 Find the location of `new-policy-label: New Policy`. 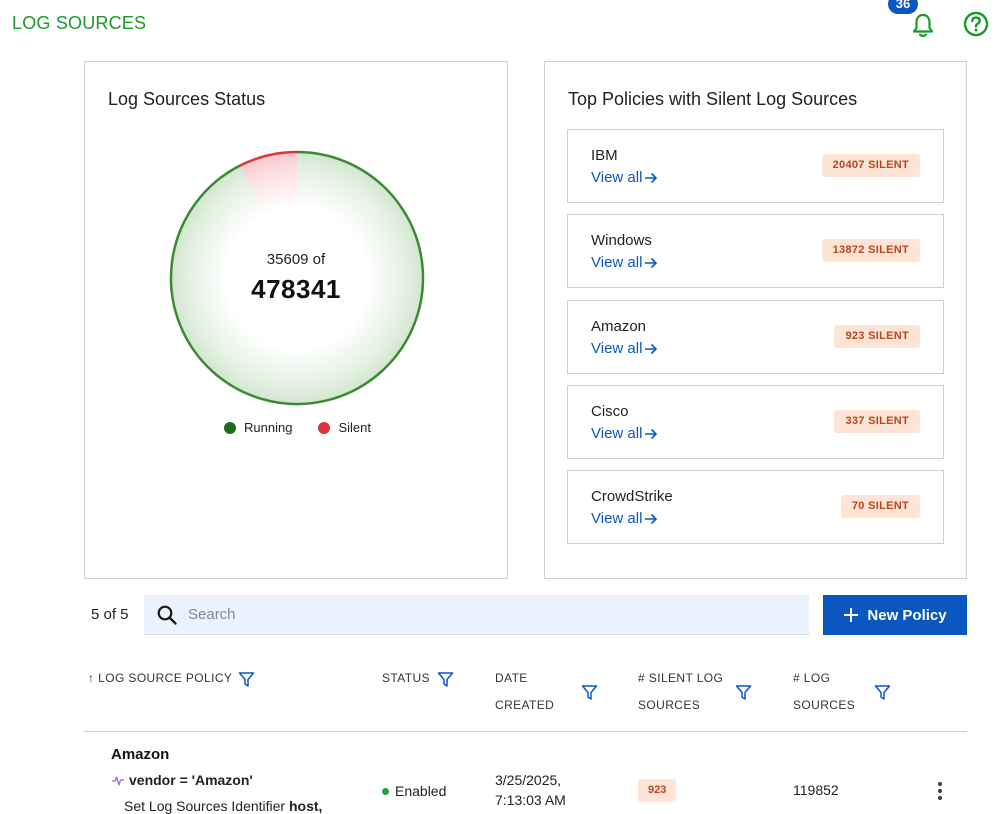

new-policy-label: New Policy is located at coordinates (907, 615).